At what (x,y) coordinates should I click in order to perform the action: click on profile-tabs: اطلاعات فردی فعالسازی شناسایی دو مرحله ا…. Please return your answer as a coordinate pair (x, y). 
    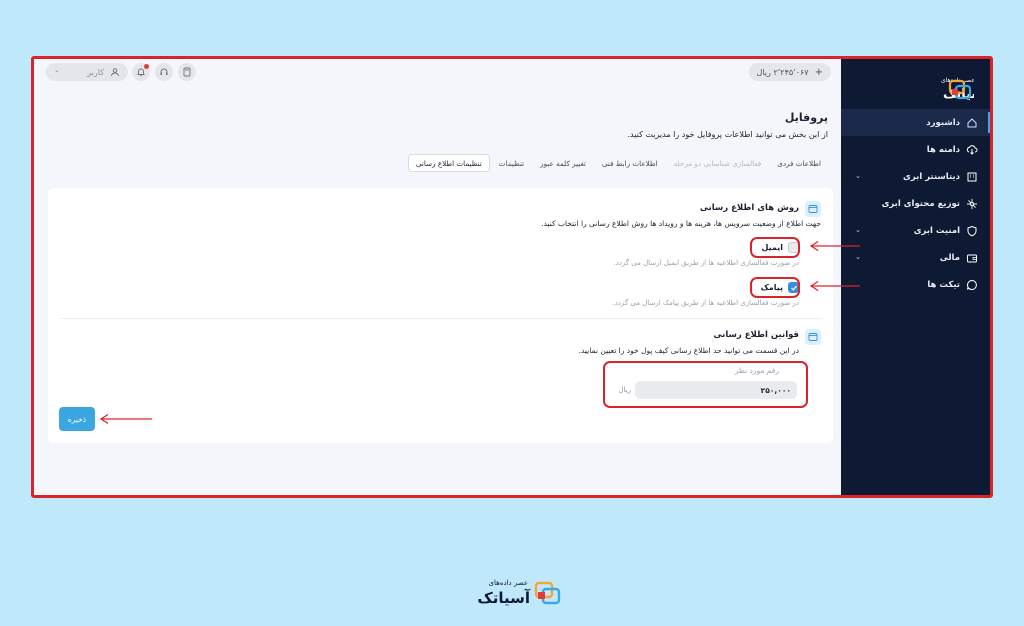
    Looking at the image, I should click on (617, 163).